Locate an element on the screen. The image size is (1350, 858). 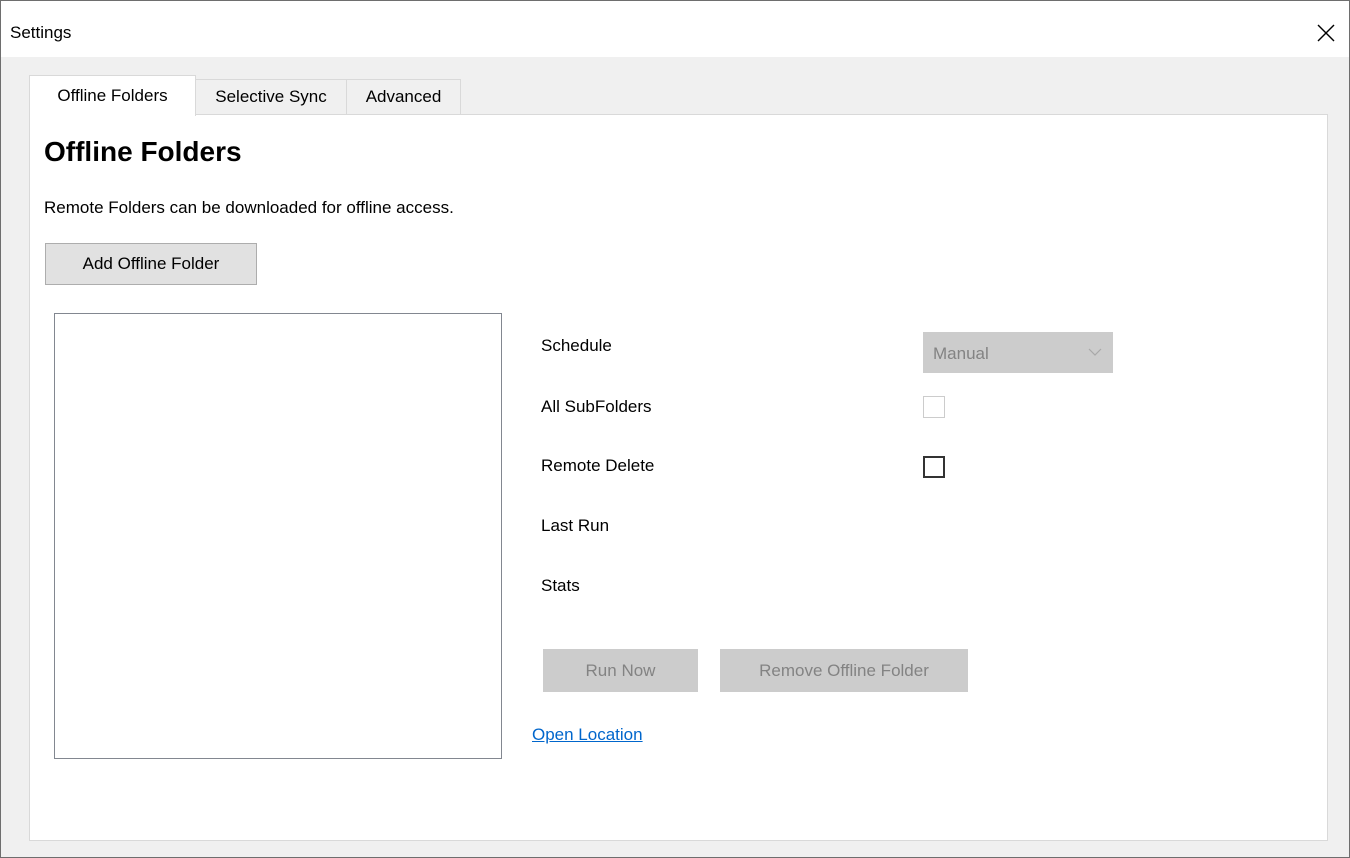
page-title: Offline Folders is located at coordinates (143, 151).